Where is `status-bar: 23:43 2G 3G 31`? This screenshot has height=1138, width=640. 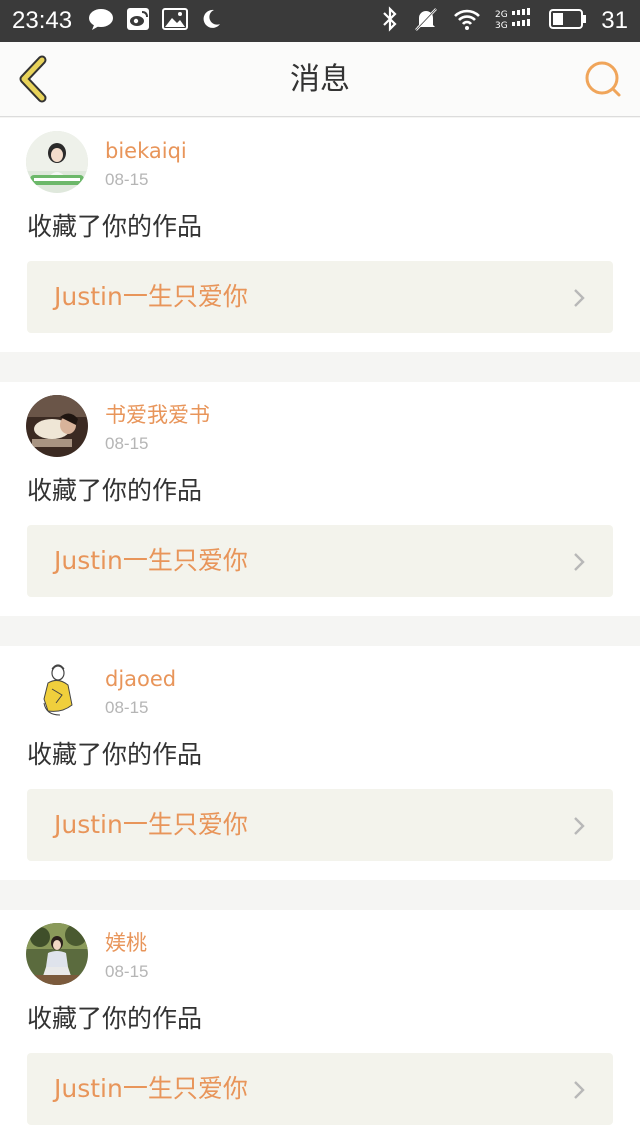
status-bar: 23:43 2G 3G 31 is located at coordinates (320, 21).